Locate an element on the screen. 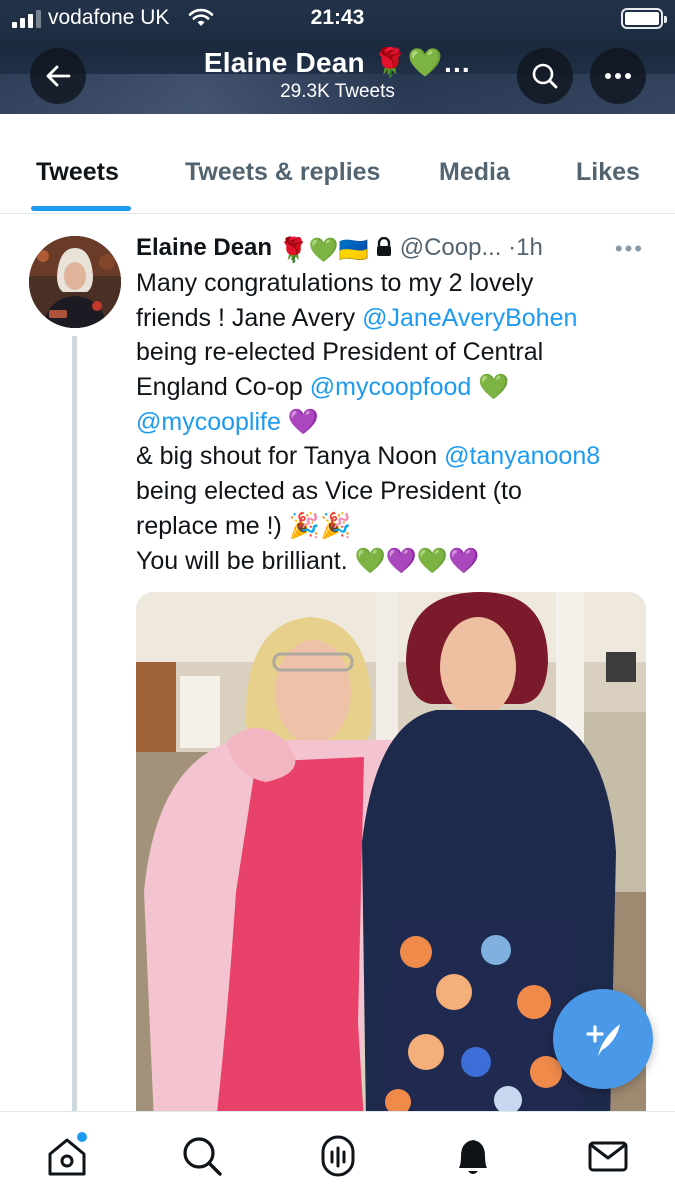 The height and width of the screenshot is (1200, 675). tab-tweets: Tweets is located at coordinates (77, 172).